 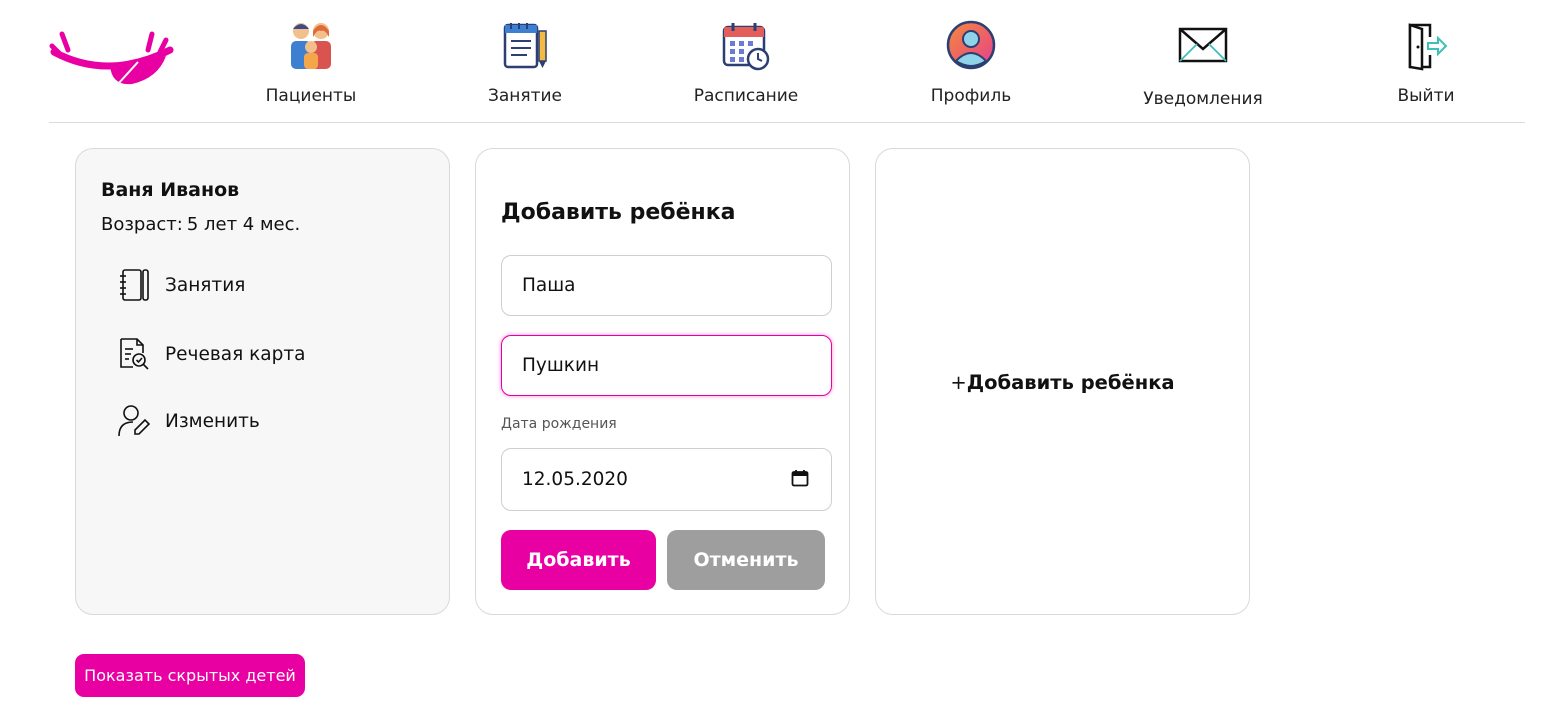 What do you see at coordinates (1203, 99) in the screenshot?
I see `nav-label: Уведомления` at bounding box center [1203, 99].